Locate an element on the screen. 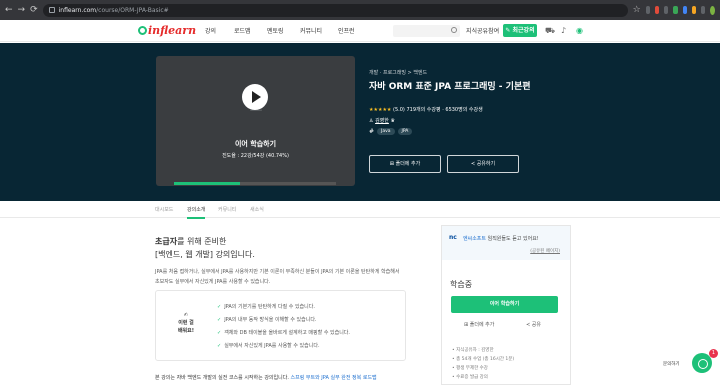 Image resolution: width=720 pixels, height=385 pixels. lock-icon is located at coordinates (51, 10).